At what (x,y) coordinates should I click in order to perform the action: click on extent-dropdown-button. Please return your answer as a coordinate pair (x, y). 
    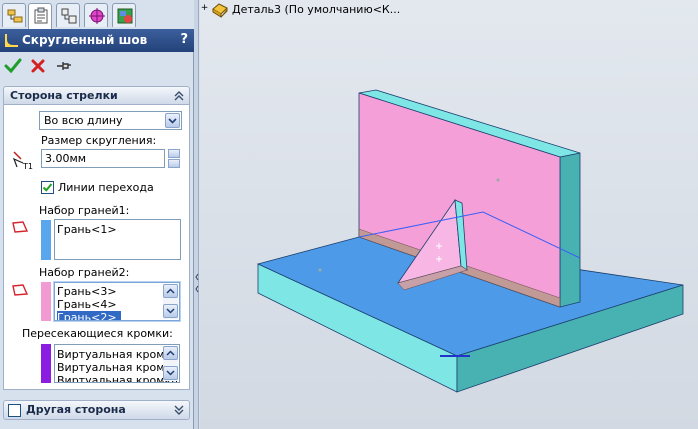
    Looking at the image, I should click on (172, 120).